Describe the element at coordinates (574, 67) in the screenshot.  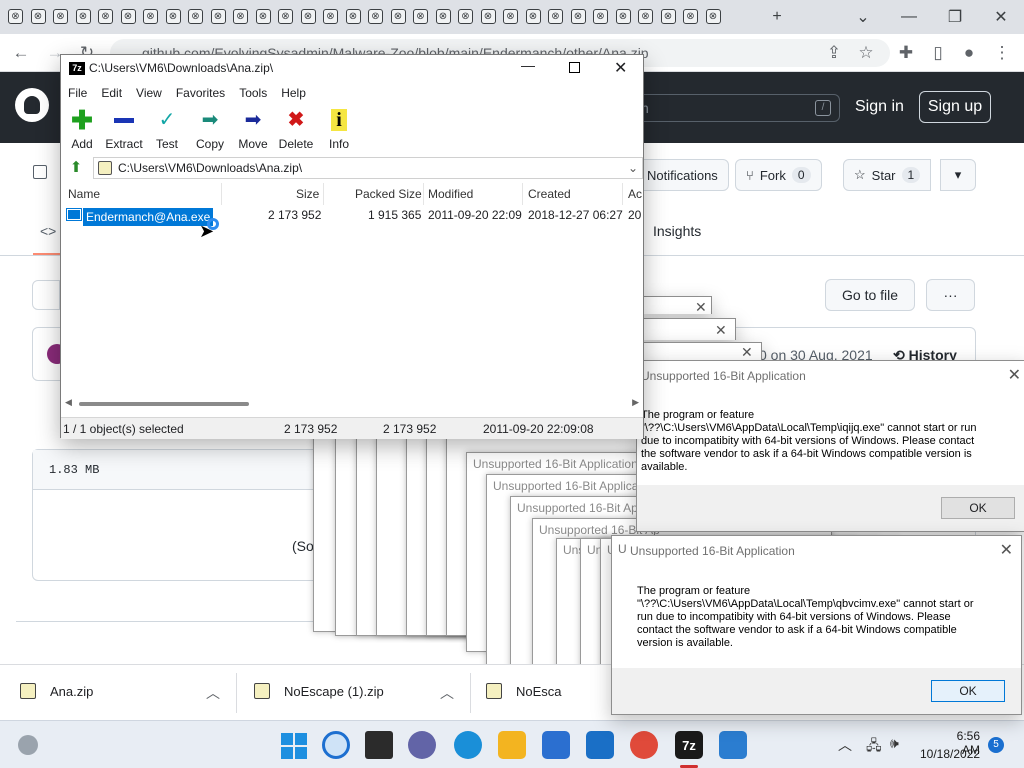
I see `maximize-icon` at that location.